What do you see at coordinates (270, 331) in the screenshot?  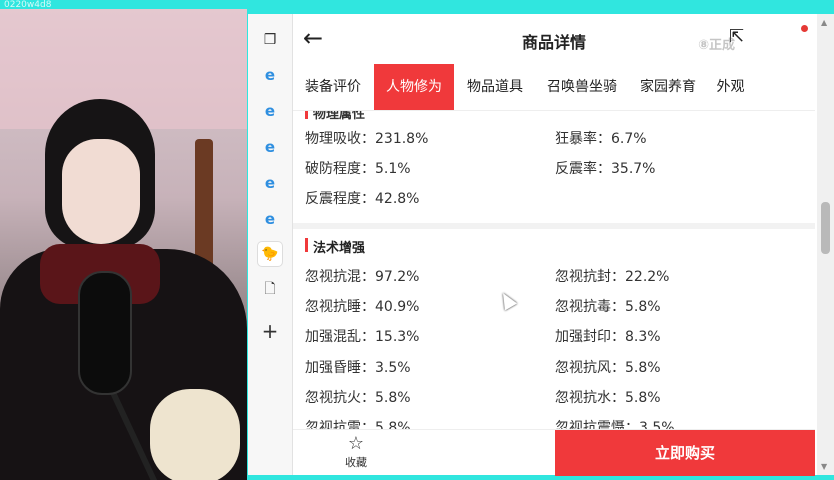 I see `add-icon: +` at bounding box center [270, 331].